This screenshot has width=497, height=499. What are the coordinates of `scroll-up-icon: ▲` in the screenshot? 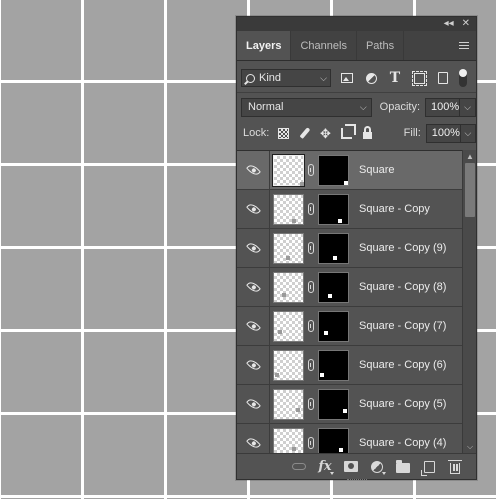 It's located at (470, 156).